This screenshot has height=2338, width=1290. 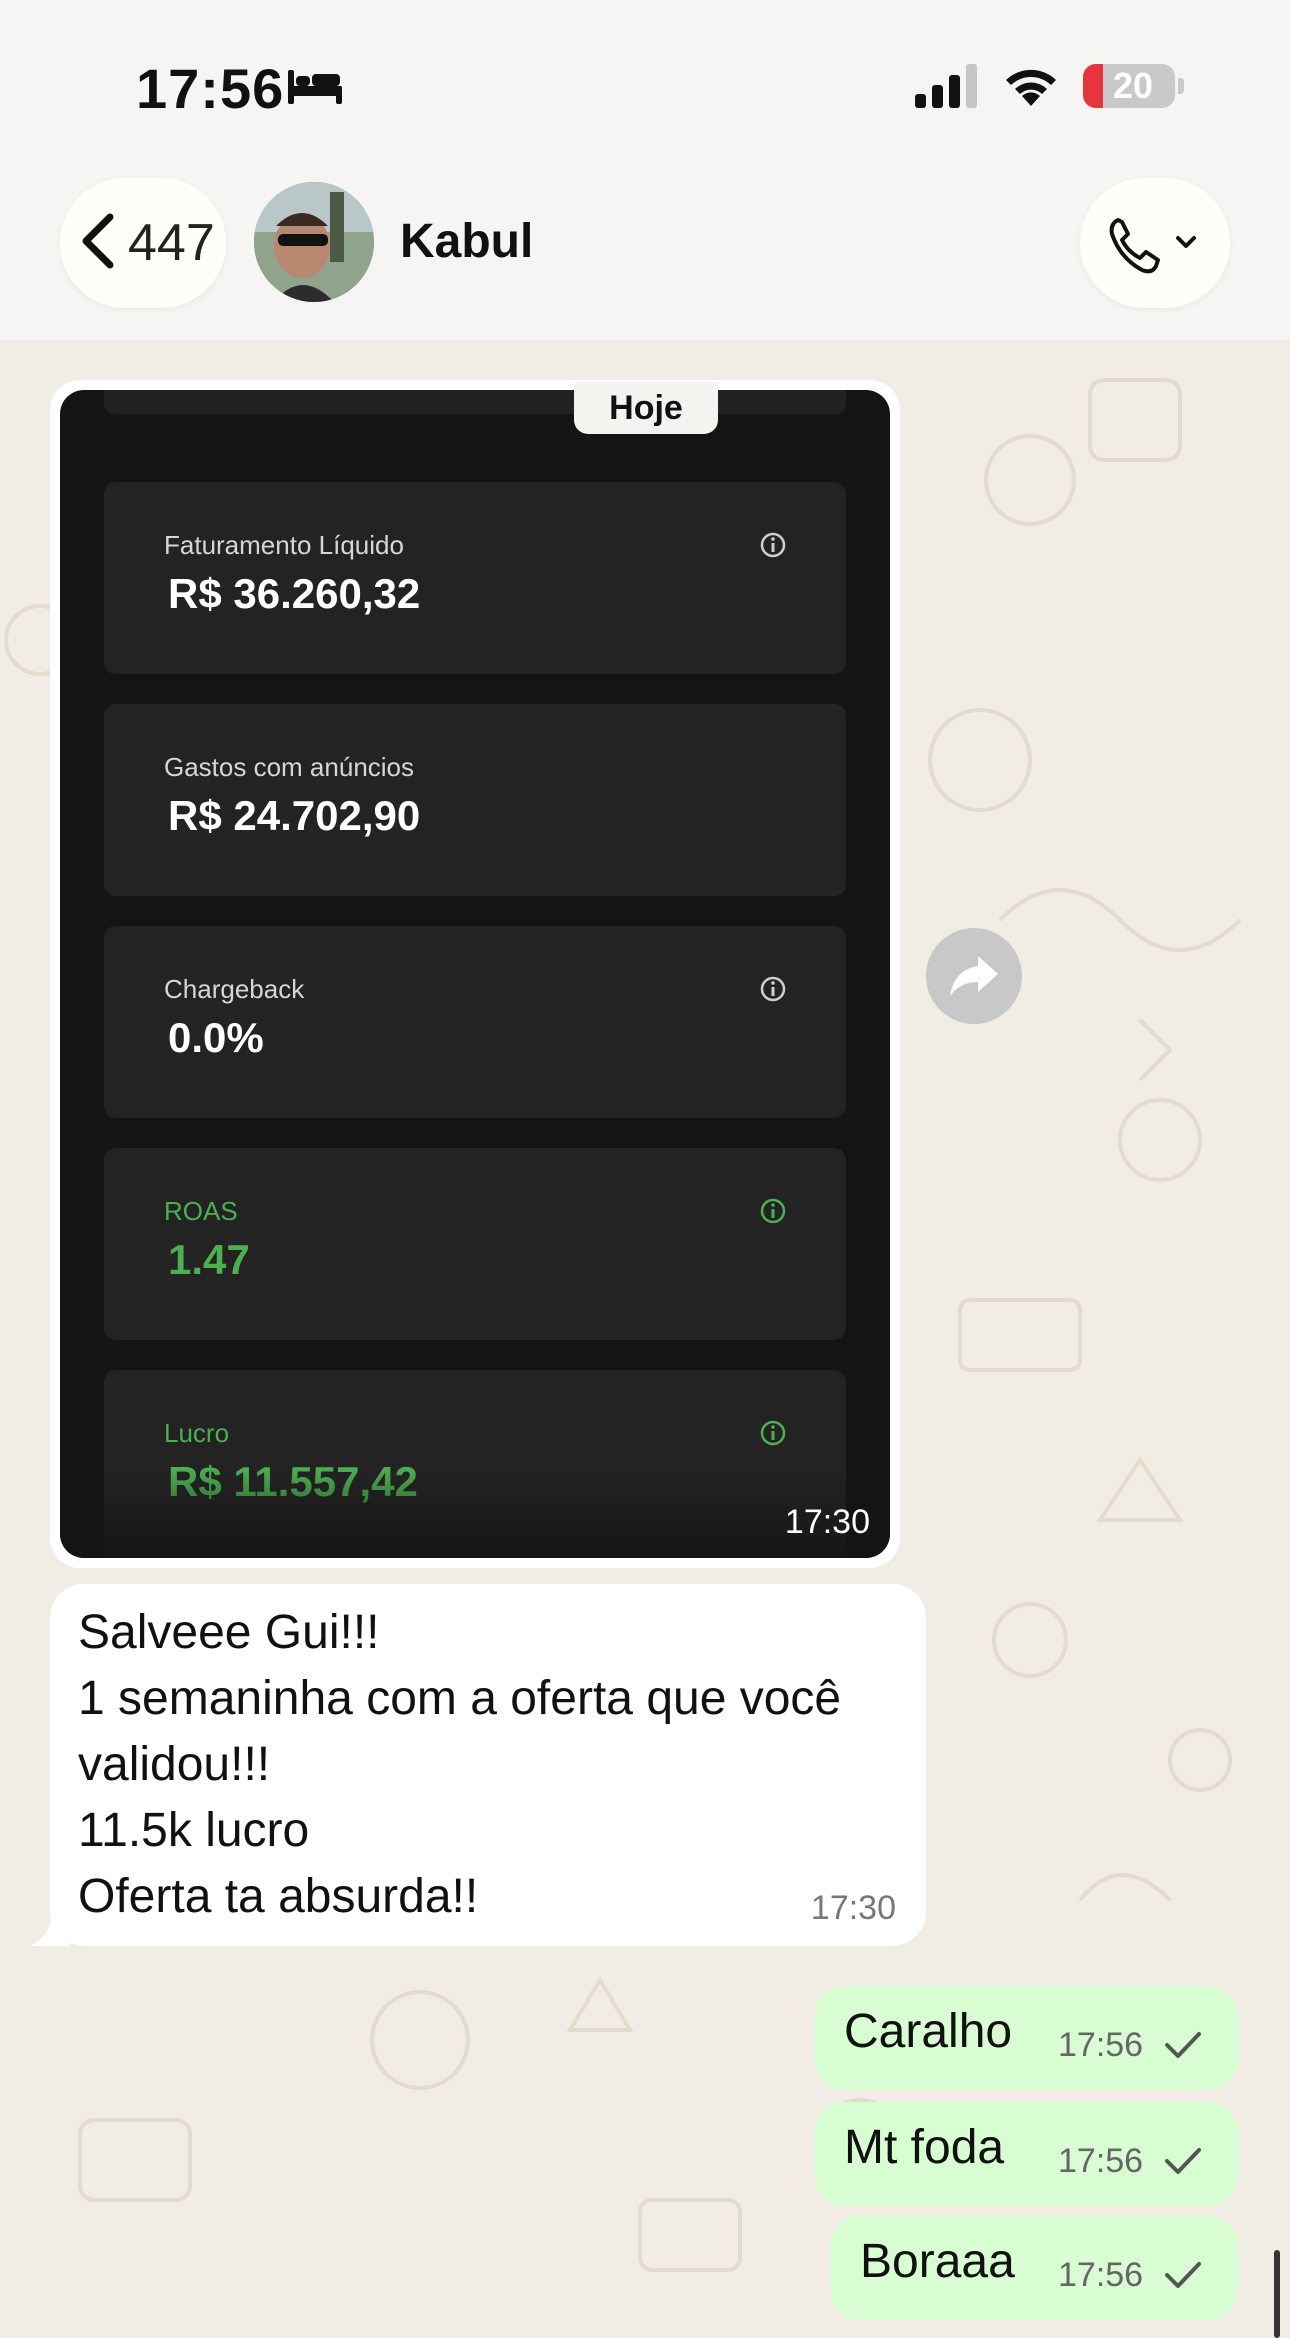 I want to click on cellular-signal-icon, so click(x=948, y=88).